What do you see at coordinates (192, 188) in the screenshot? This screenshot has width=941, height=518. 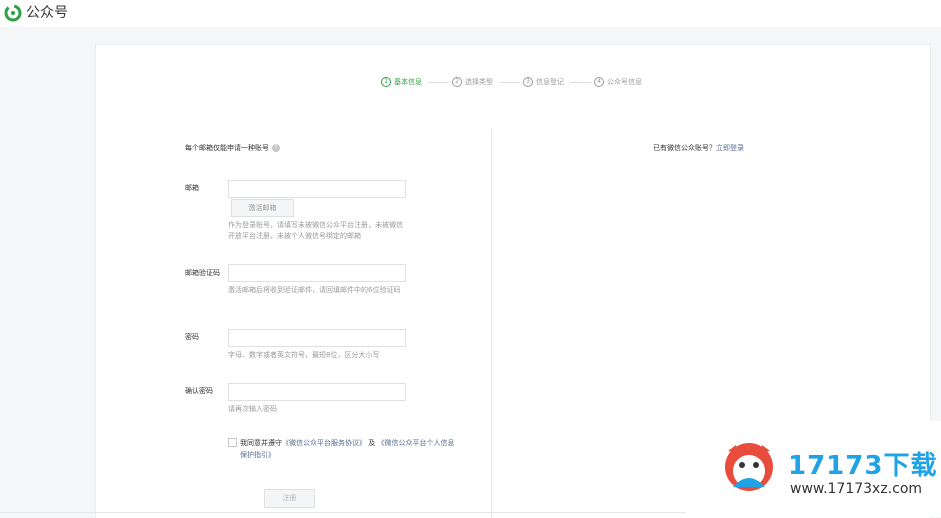 I see `email-label: 邮箱` at bounding box center [192, 188].